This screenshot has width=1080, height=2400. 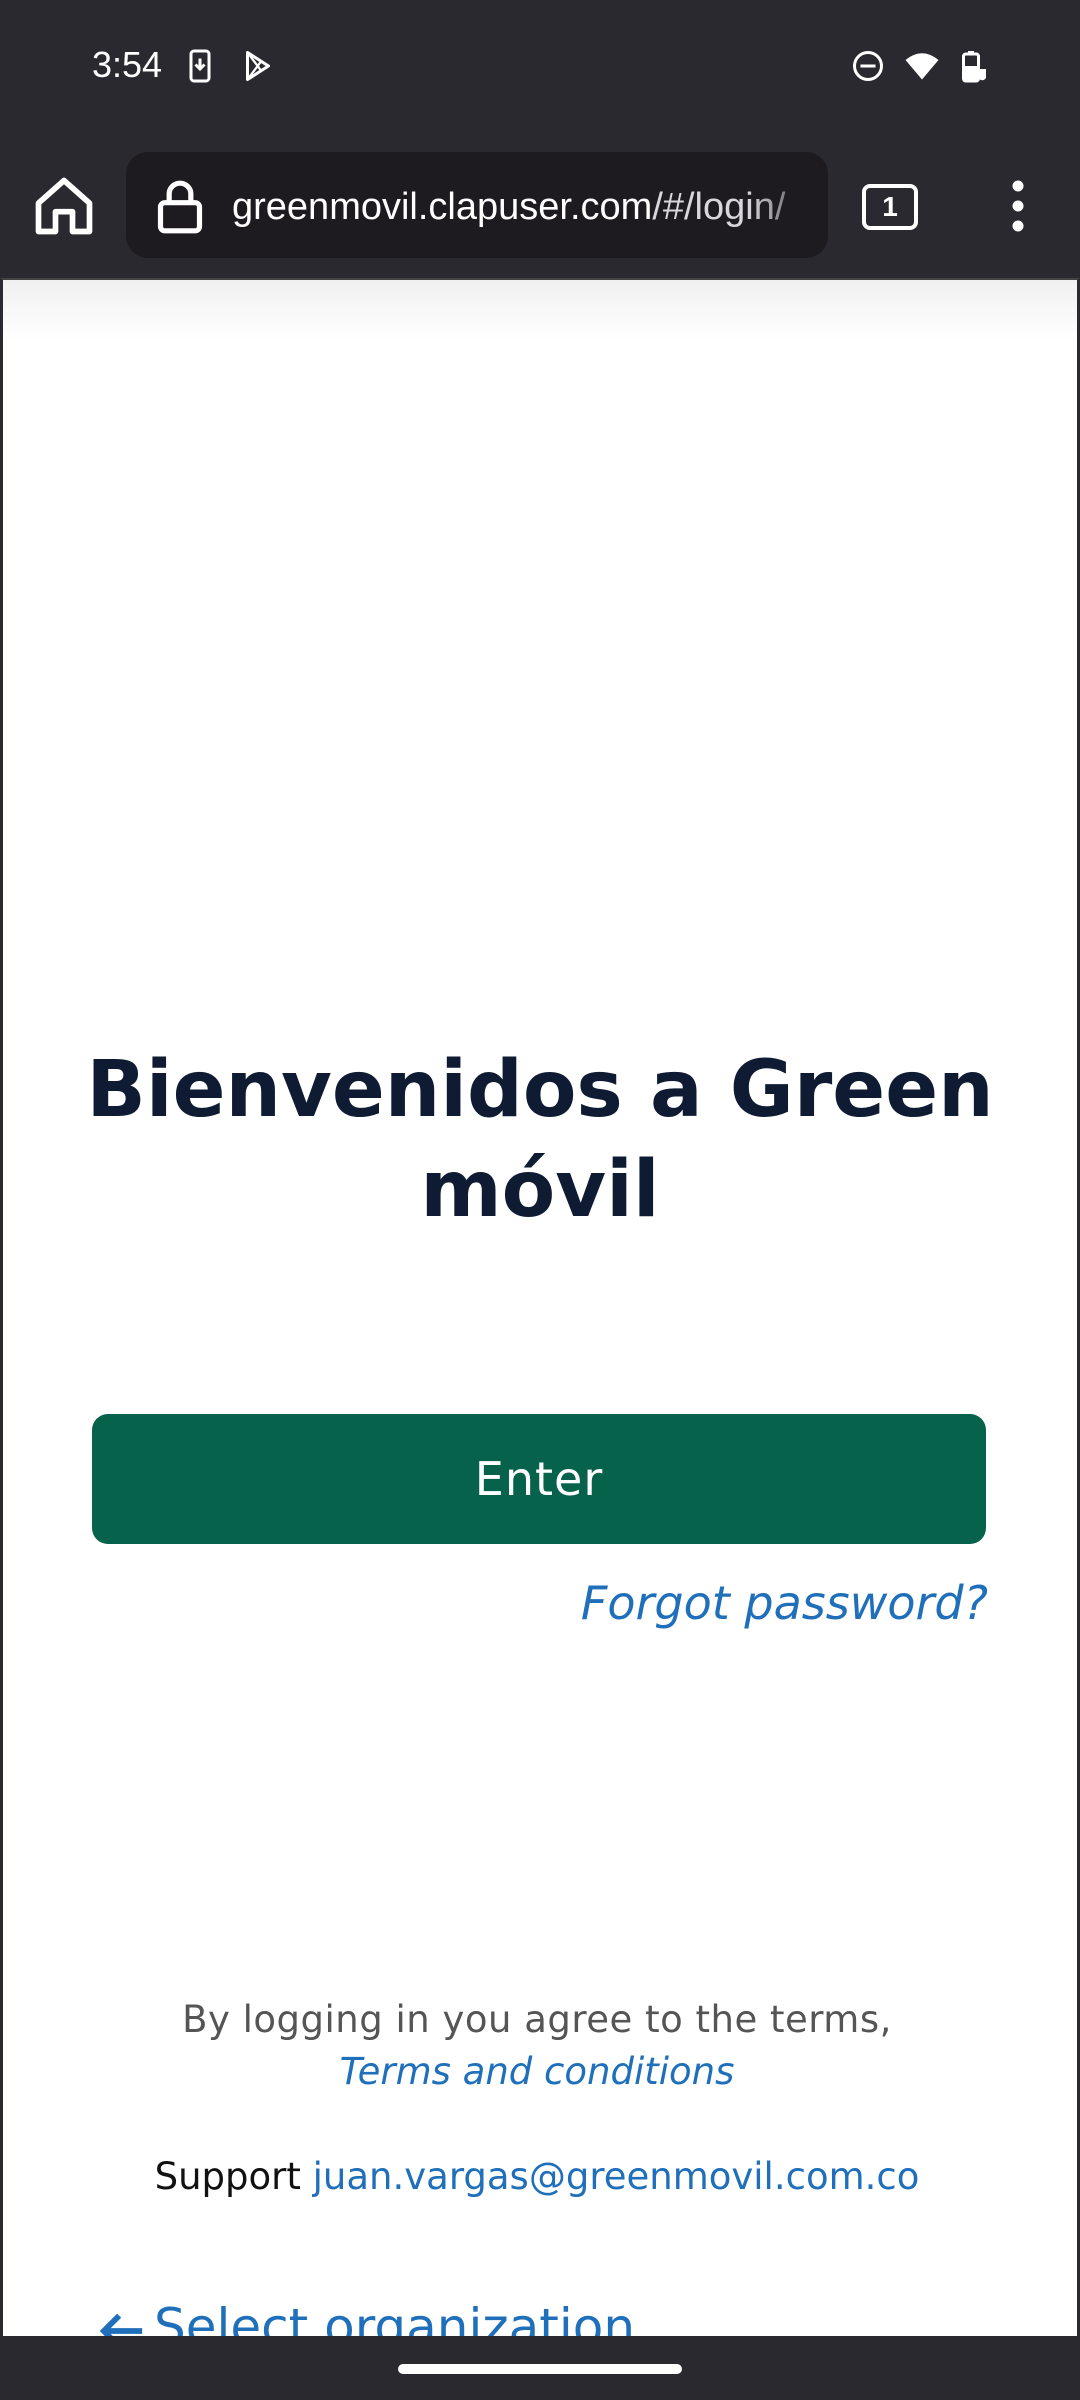 I want to click on status-bar: 3:54, so click(x=540, y=68).